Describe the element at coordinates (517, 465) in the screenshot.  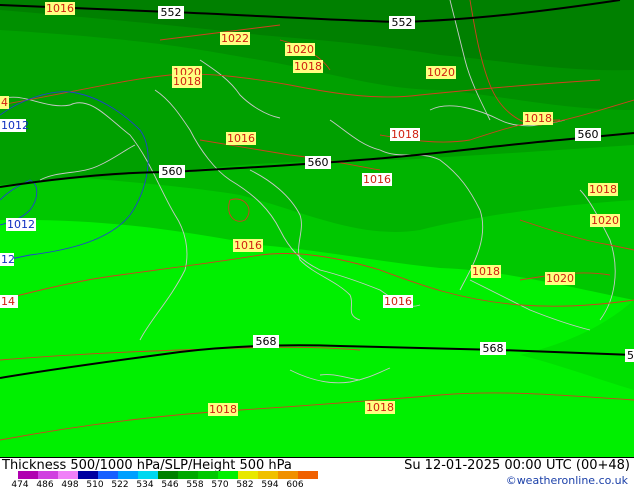
I see `valid-time: Su 12-01-2025 00:00 UTC (00+48)` at that location.